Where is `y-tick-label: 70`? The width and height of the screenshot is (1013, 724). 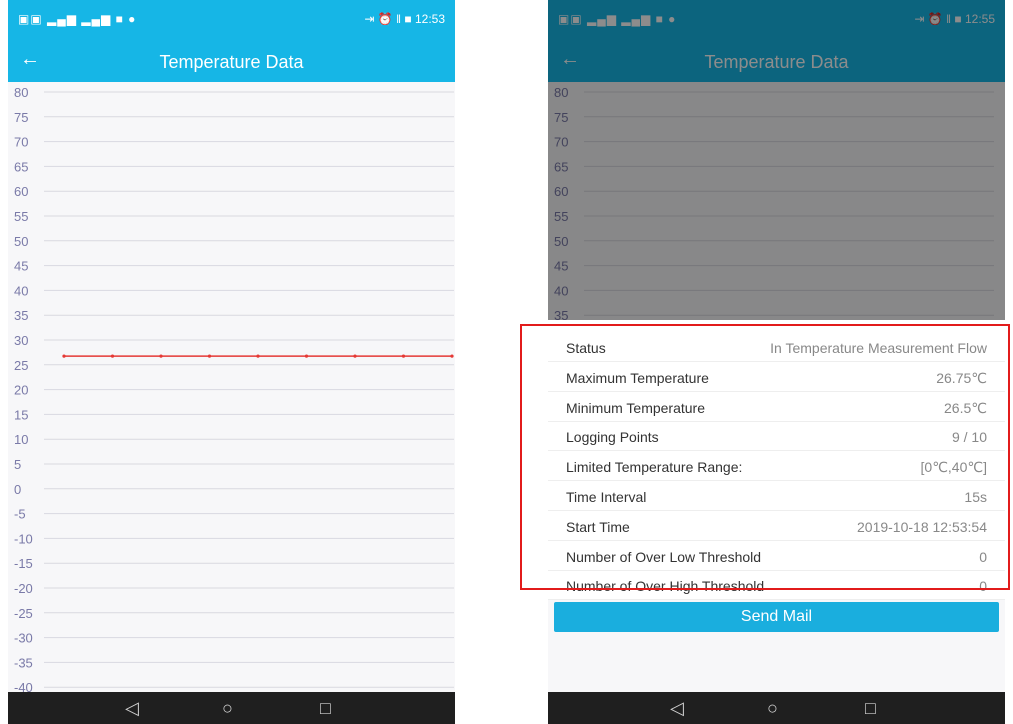
y-tick-label: 70 is located at coordinates (21, 142).